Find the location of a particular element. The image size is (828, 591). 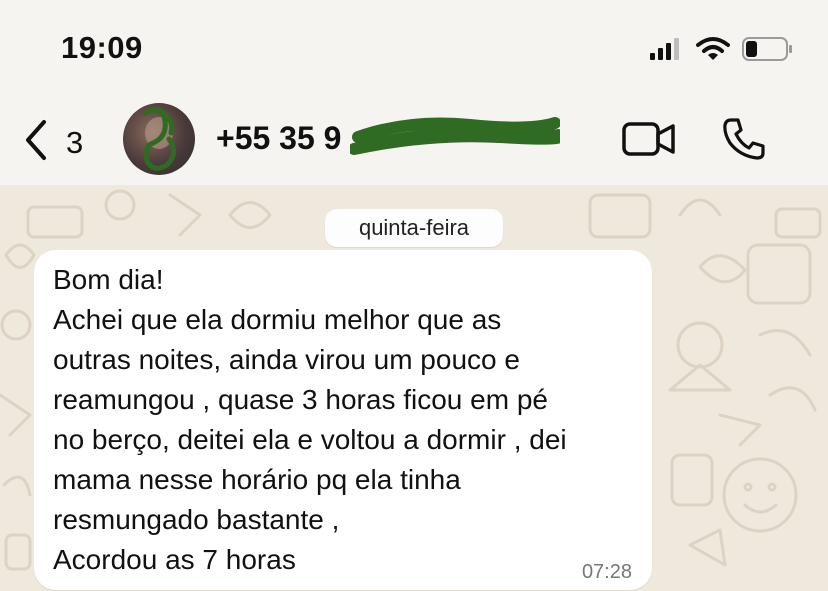

status-icons is located at coordinates (722, 51).